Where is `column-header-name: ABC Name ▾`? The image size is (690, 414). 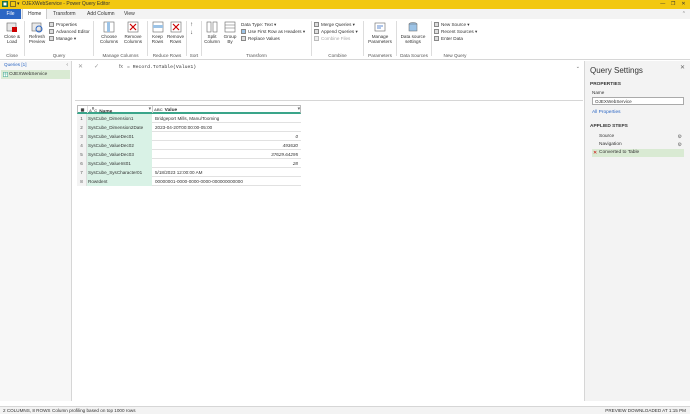
column-header-name: ABC Name ▾ is located at coordinates (121, 110).